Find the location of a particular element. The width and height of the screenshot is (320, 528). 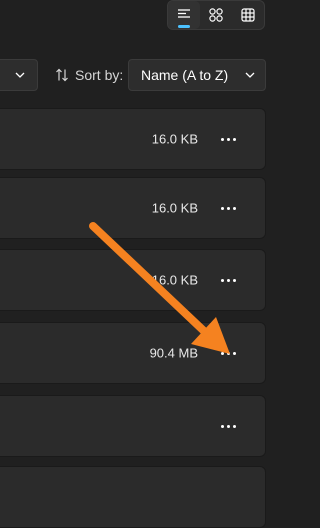

details-view-button is located at coordinates (184, 15).